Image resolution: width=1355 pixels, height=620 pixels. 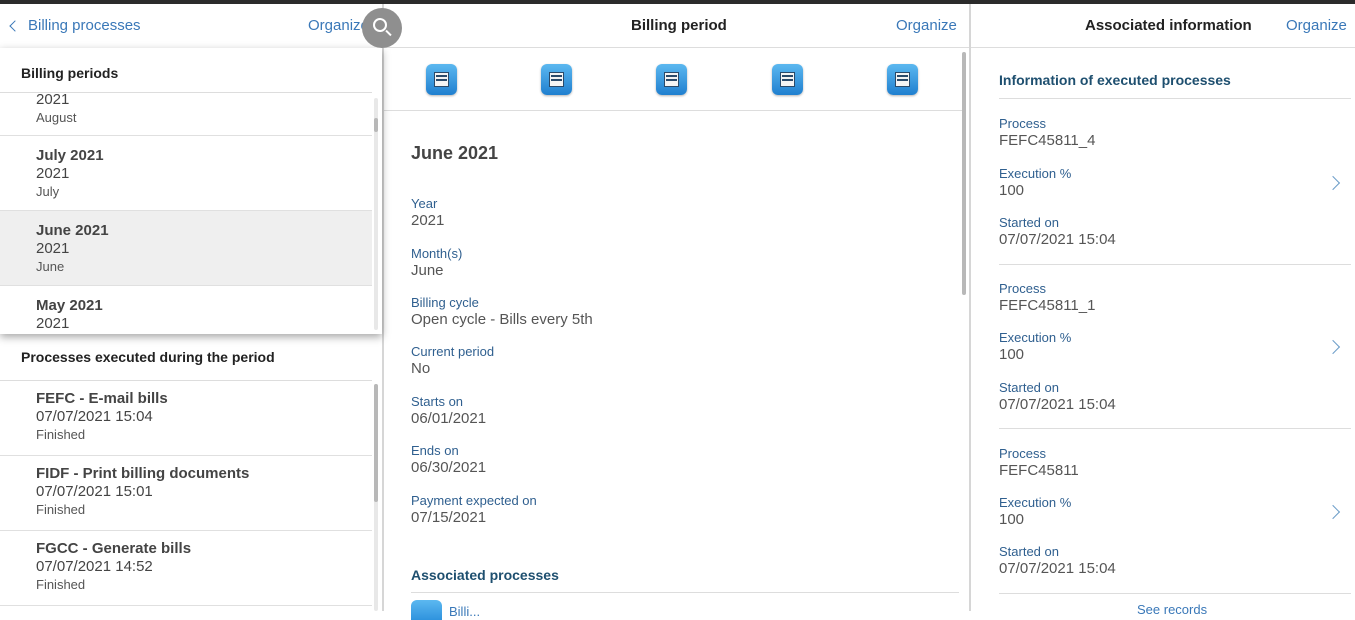 I want to click on field-label-billing-cycle: Billing cycle, so click(x=445, y=302).